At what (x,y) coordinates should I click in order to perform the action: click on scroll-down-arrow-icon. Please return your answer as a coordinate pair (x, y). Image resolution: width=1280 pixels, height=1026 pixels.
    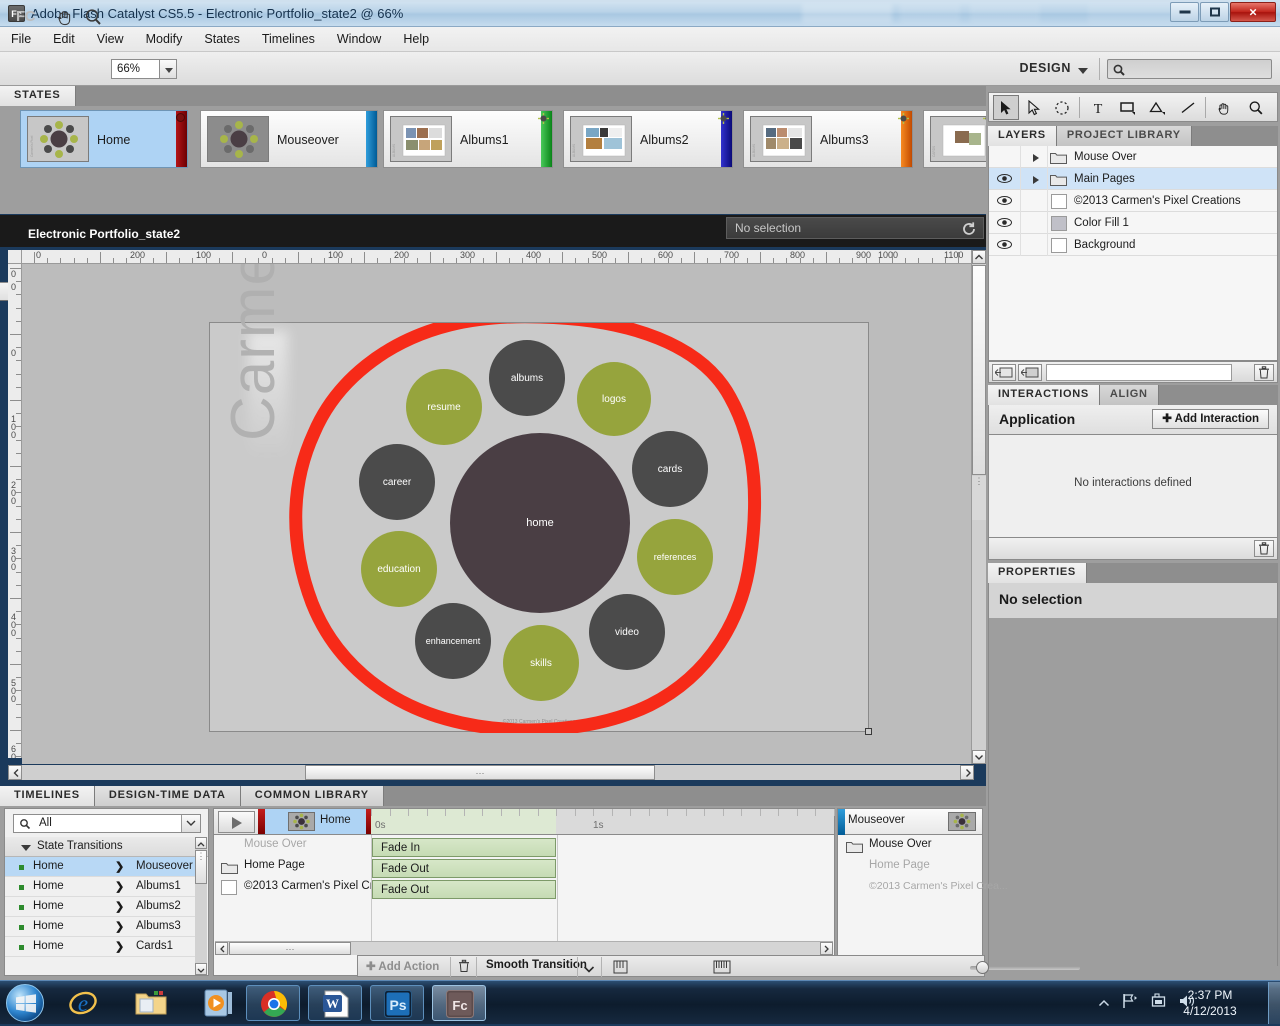
    Looking at the image, I should click on (201, 969).